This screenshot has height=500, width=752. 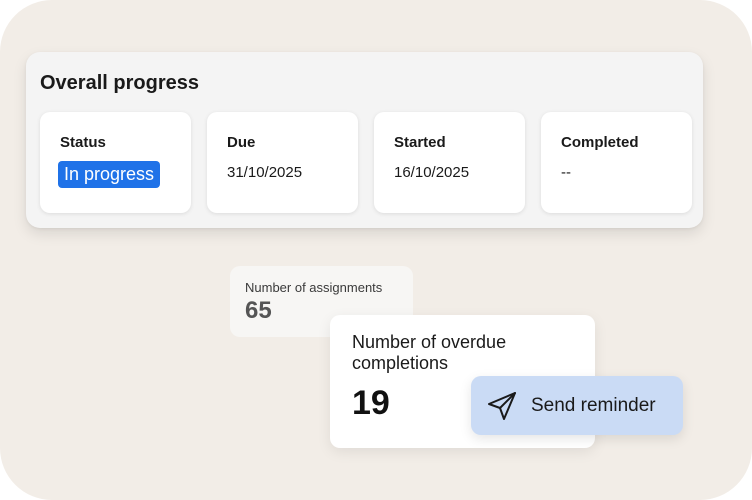 I want to click on started-date: 16/10/2025, so click(x=432, y=172).